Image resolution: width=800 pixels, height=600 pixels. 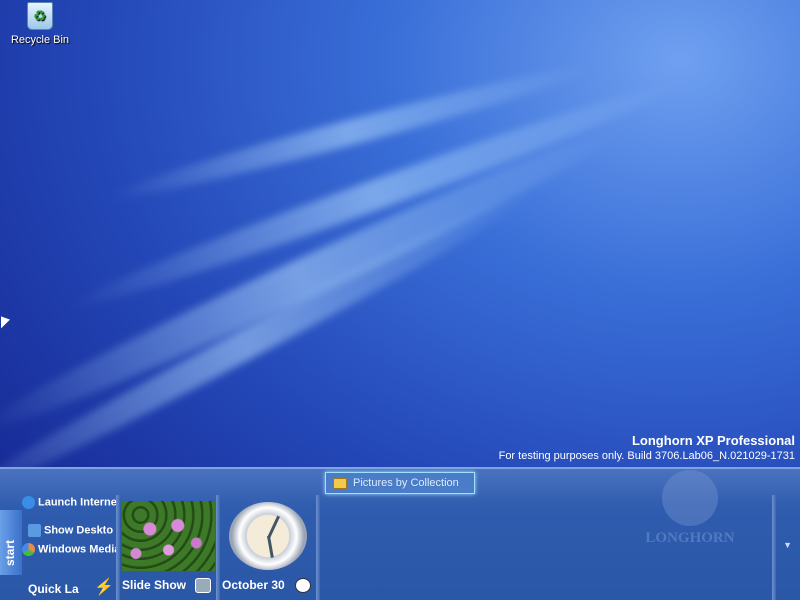 I want to click on camera-icon, so click(x=203, y=585).